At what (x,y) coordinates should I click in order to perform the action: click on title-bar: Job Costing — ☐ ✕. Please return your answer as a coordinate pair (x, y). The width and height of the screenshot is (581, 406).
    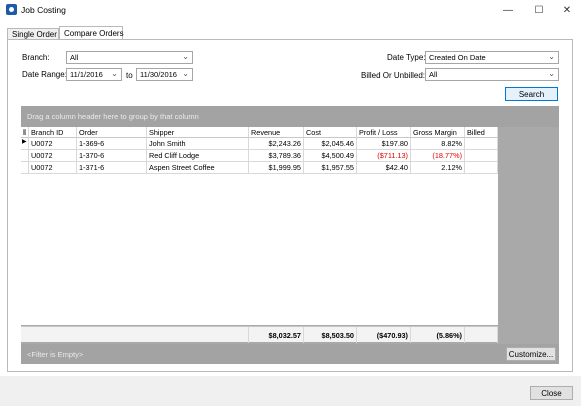
    Looking at the image, I should click on (290, 10).